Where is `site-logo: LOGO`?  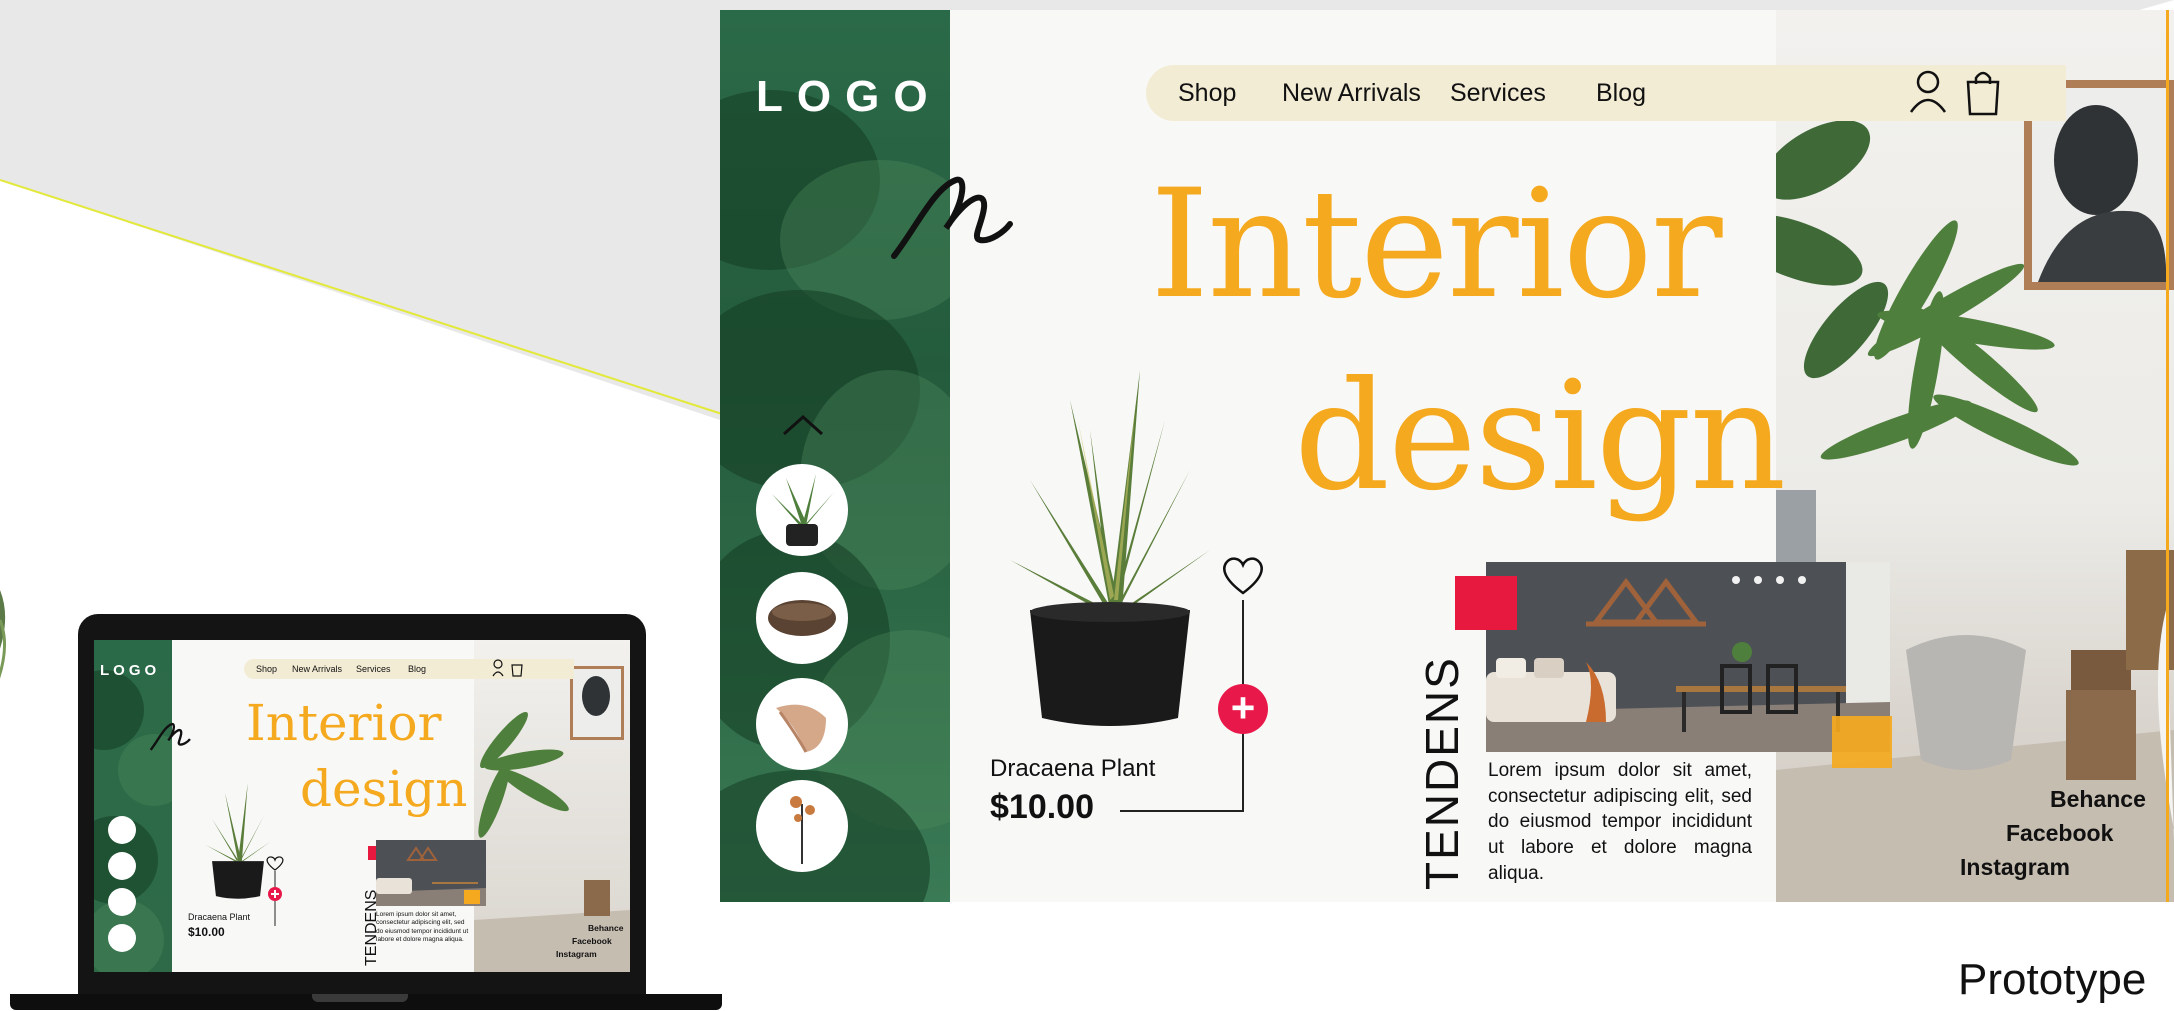 site-logo: LOGO is located at coordinates (849, 97).